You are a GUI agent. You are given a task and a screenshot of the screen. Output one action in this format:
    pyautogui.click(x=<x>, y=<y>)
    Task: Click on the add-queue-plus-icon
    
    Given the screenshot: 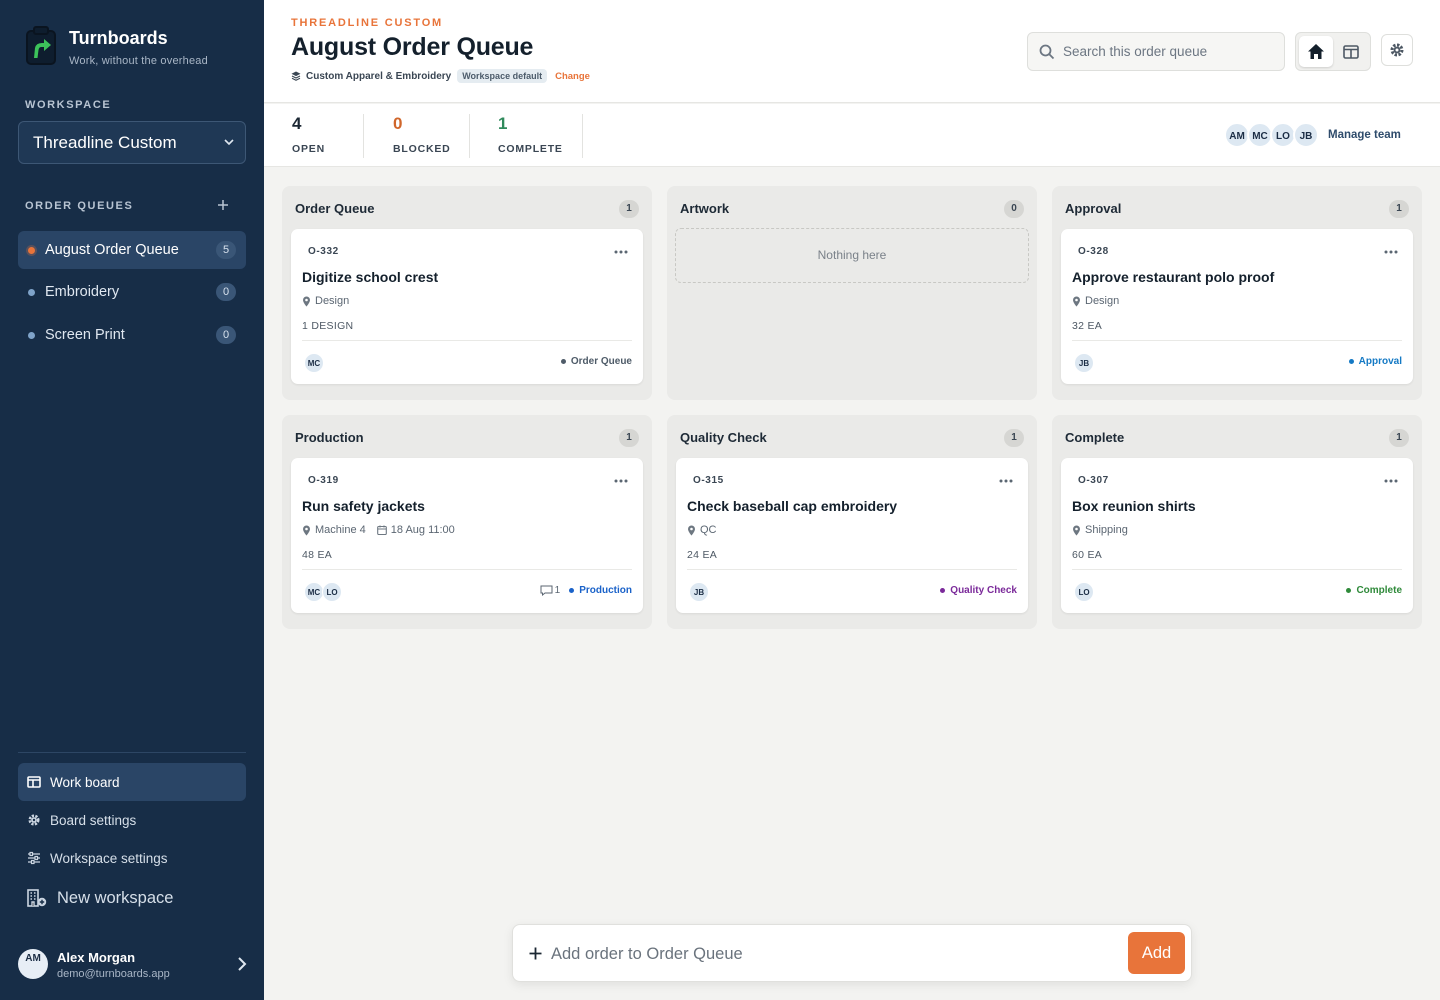 What is the action you would take?
    pyautogui.click(x=223, y=205)
    